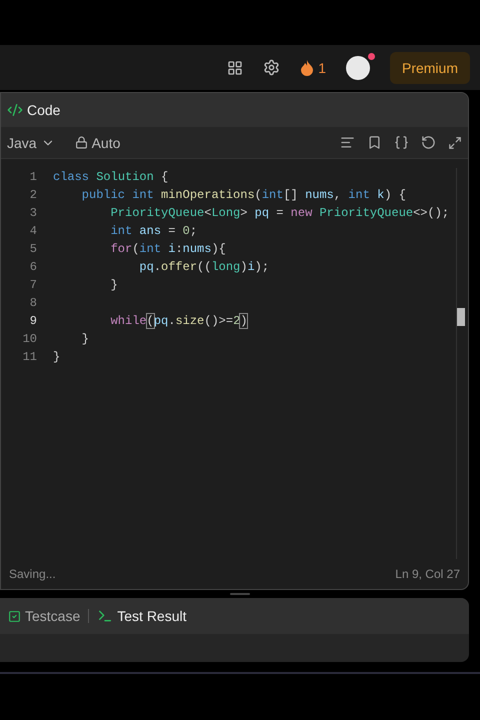 Image resolution: width=480 pixels, height=720 pixels. I want to click on code-line: int ans = 0;, so click(154, 231).